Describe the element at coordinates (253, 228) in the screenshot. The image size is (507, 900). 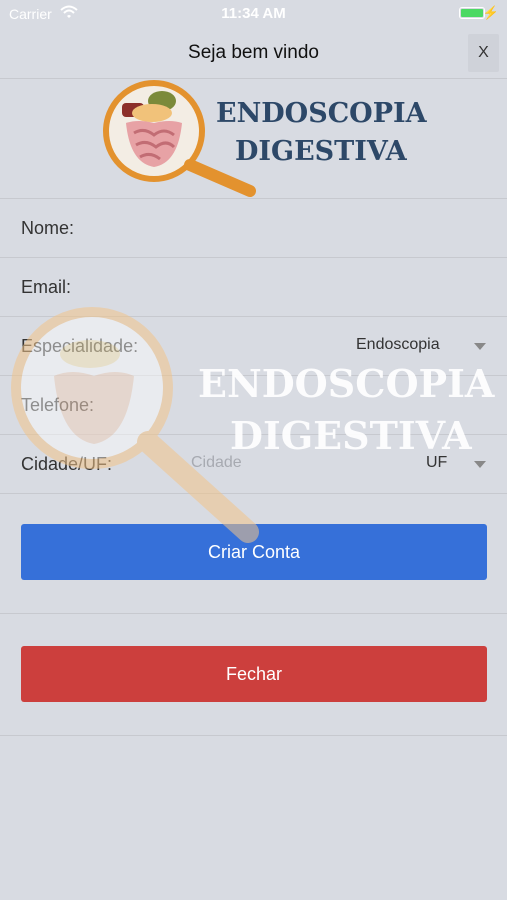
I see `name-row: Nome:` at that location.